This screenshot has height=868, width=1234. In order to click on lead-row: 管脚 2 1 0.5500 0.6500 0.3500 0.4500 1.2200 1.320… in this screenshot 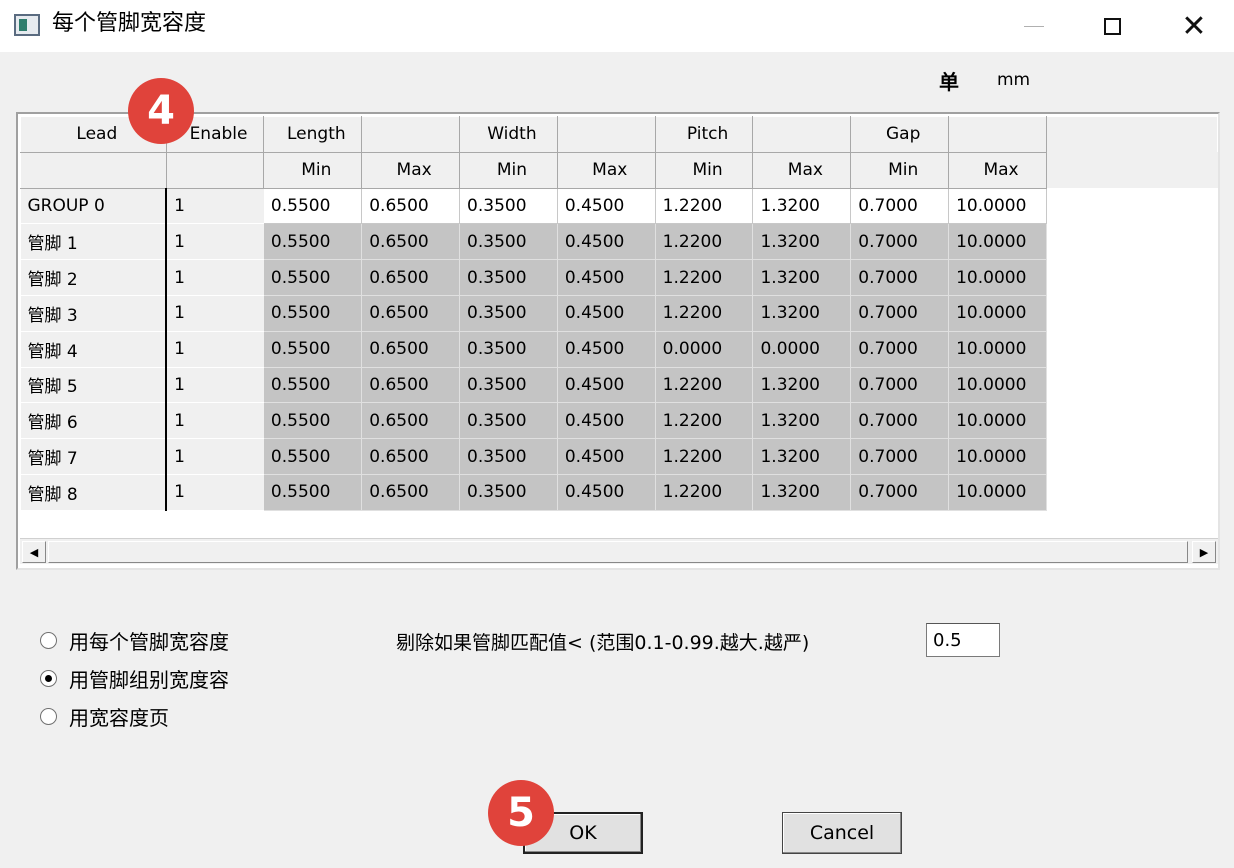, I will do `click(619, 277)`.